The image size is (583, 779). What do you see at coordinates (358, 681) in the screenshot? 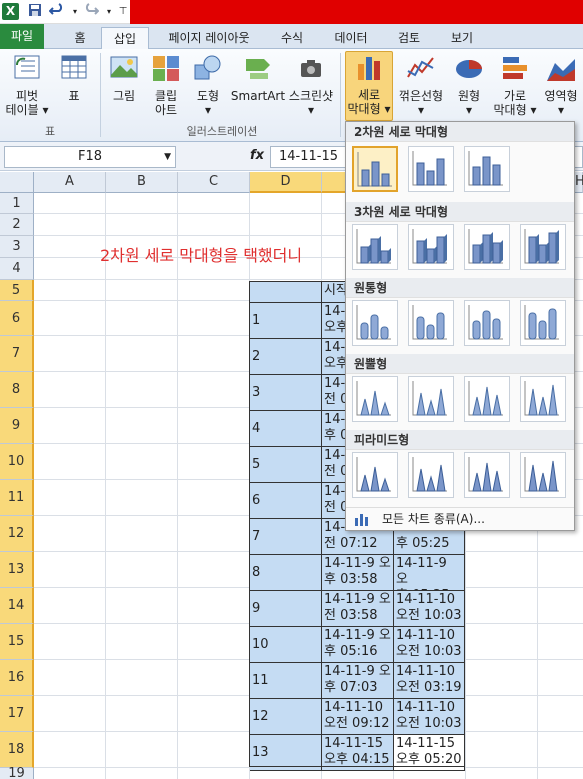
I see `table-cell-start: 14-11-9 오 후 07:03` at bounding box center [358, 681].